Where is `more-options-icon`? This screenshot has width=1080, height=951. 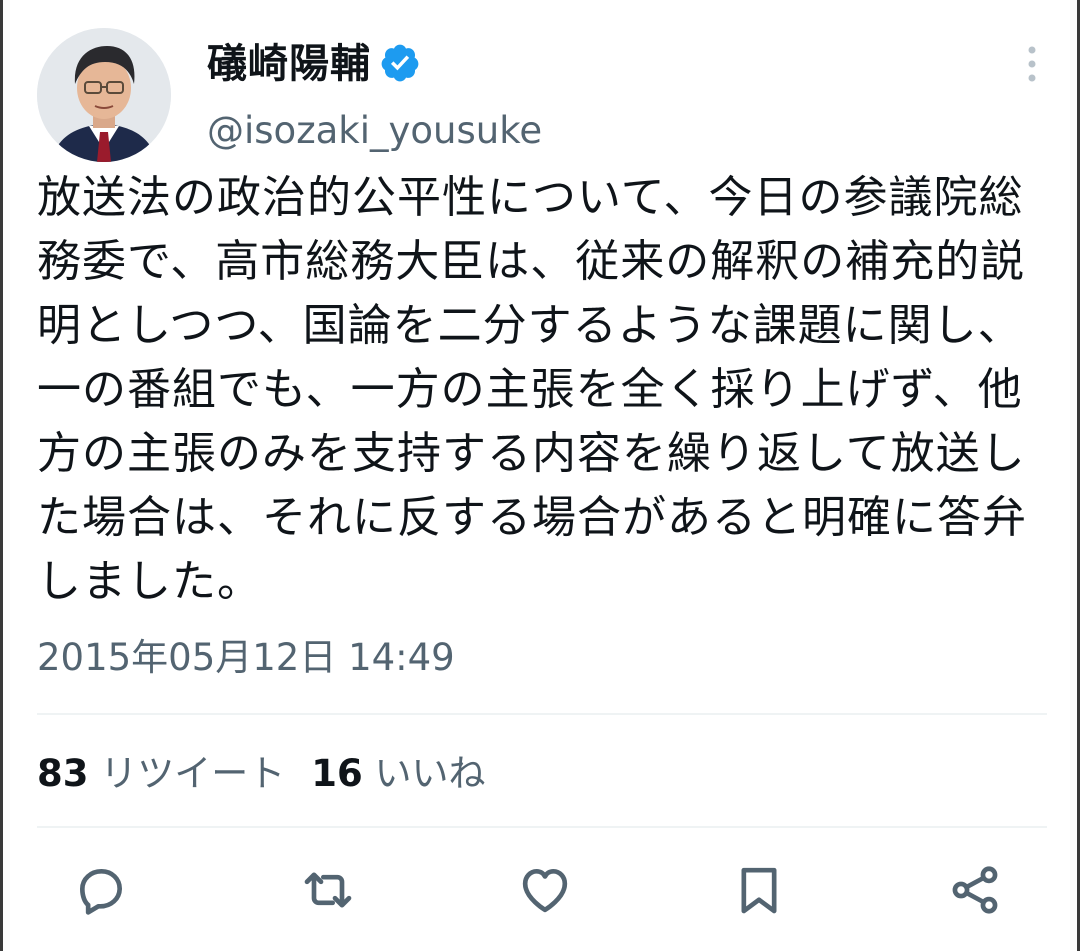 more-options-icon is located at coordinates (1032, 64).